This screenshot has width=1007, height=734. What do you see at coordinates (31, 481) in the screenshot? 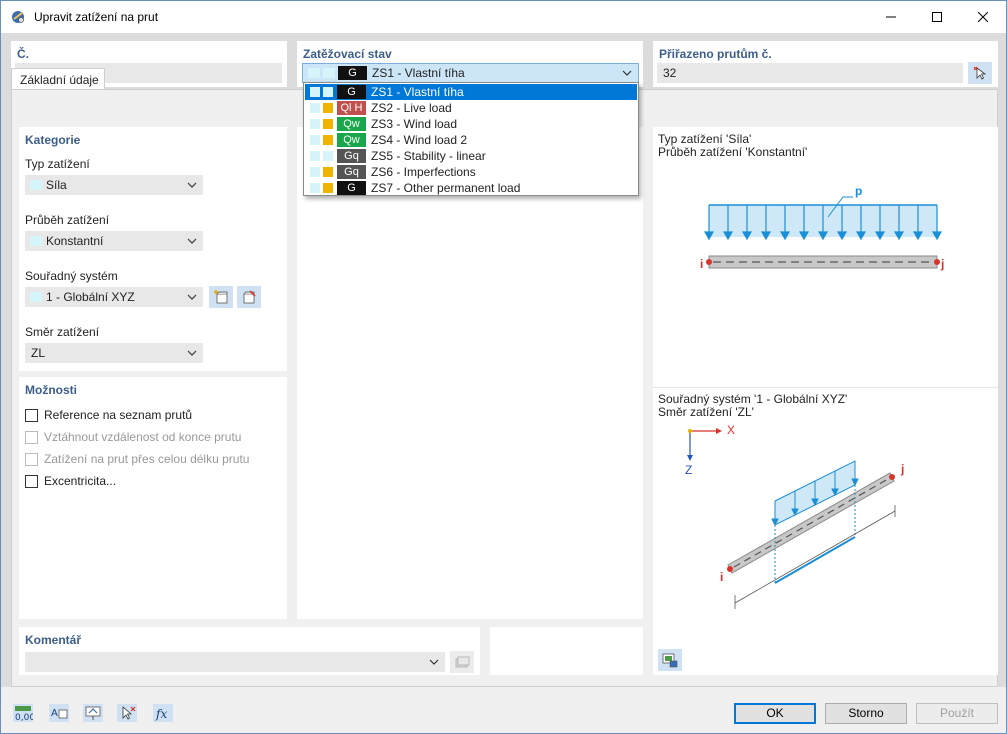
I see `eccentricity-checkbox` at bounding box center [31, 481].